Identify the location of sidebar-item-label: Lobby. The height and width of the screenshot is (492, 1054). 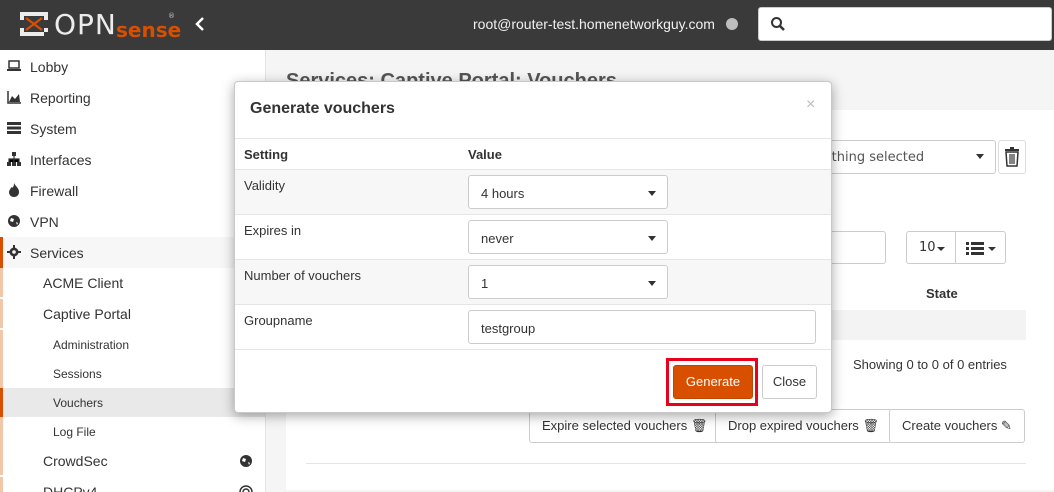
(49, 67).